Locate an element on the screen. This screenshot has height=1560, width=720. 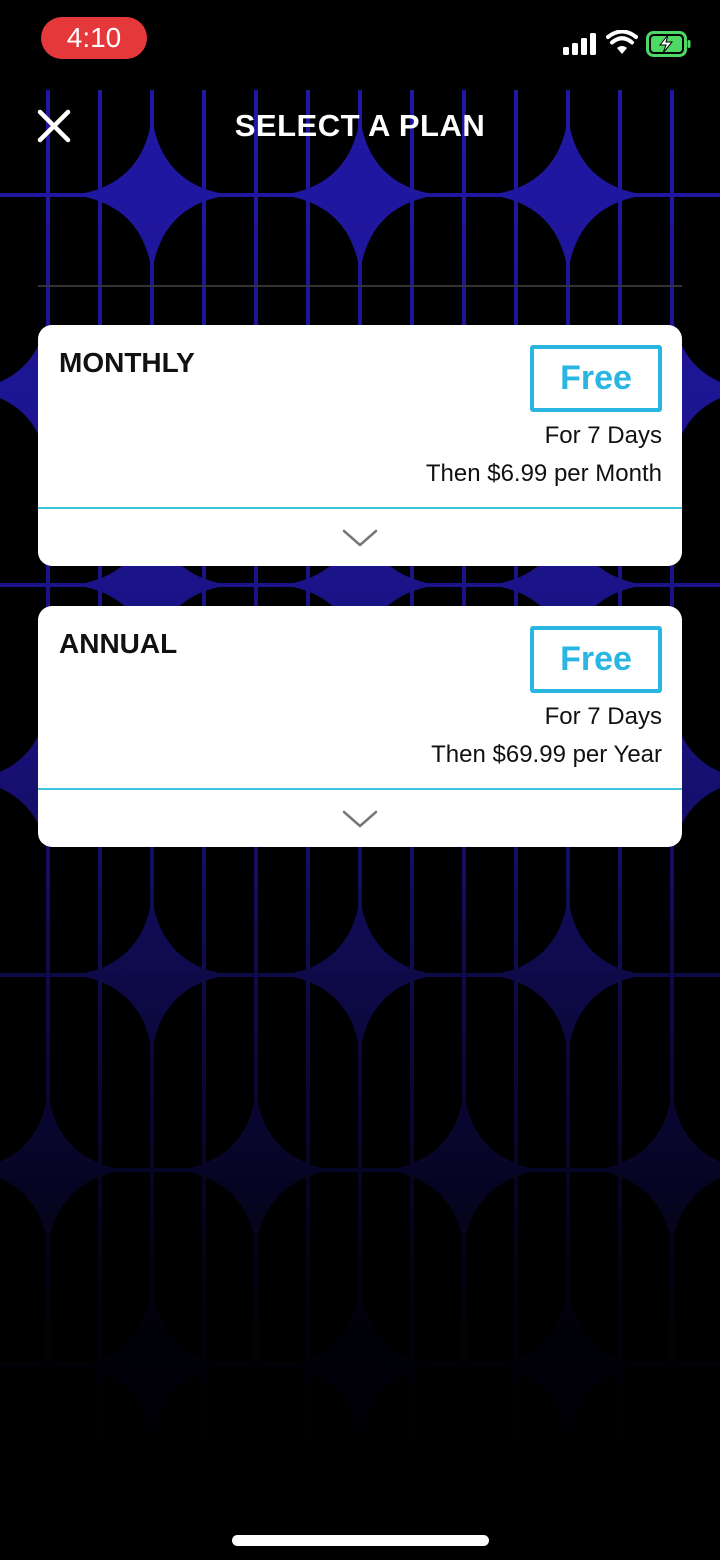
page-title: SELECT A PLAN is located at coordinates (360, 125).